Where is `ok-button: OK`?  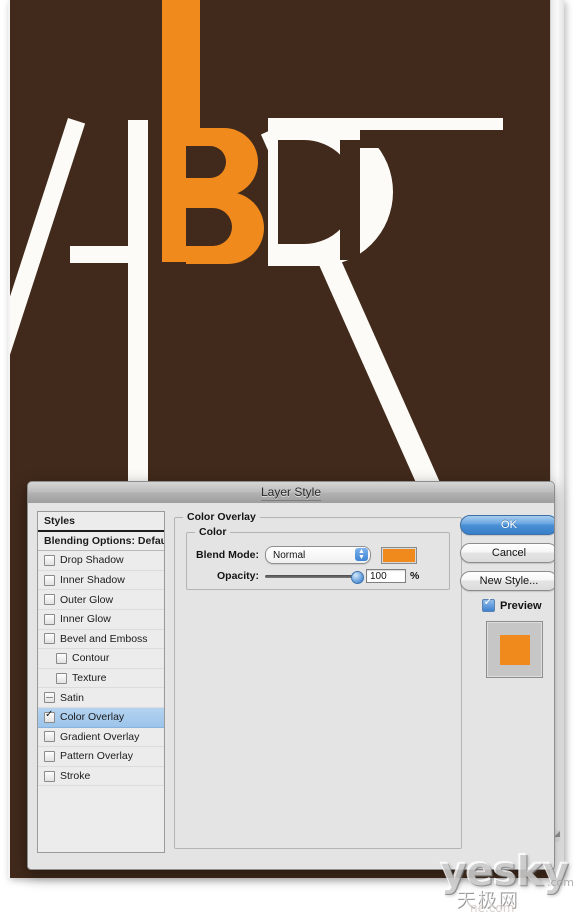 ok-button: OK is located at coordinates (507, 525).